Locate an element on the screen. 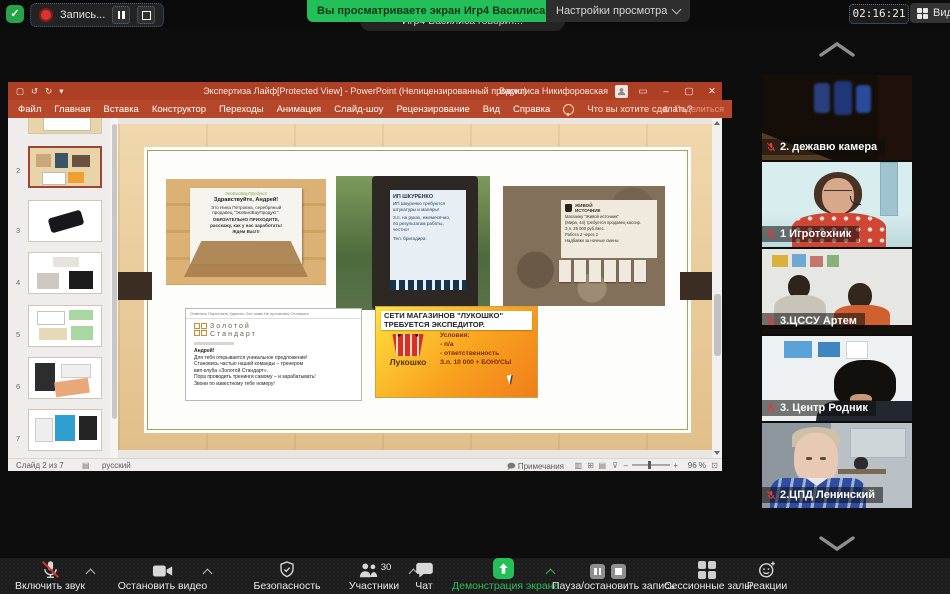 Image resolution: width=950 pixels, height=594 pixels. screen-share-banner: Вы просматриваете экран Игр4 Василиса is located at coordinates (443, 11).